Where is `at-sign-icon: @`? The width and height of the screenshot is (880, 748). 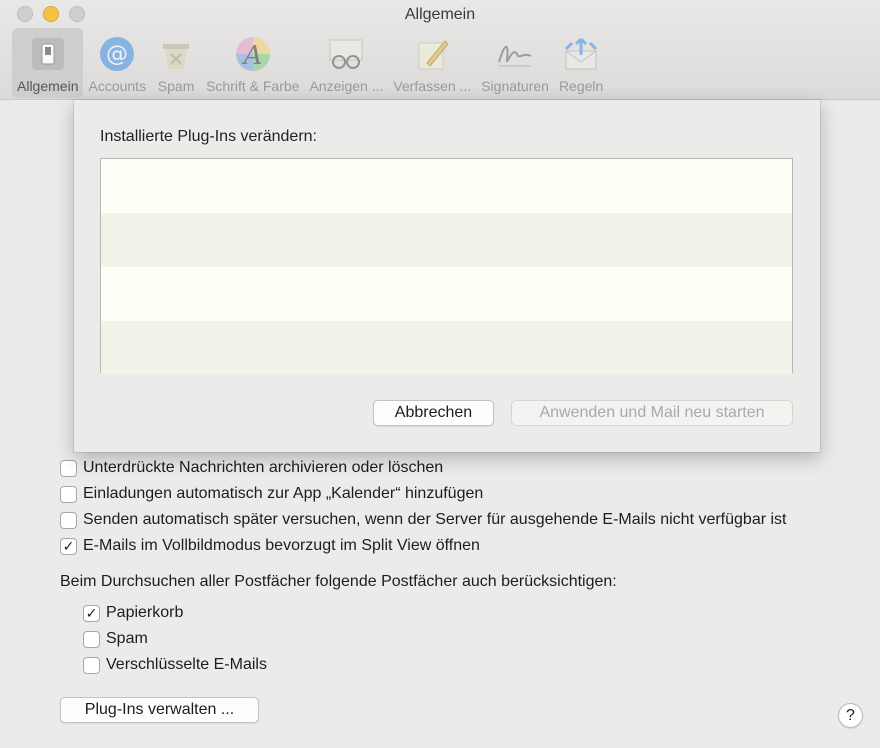 at-sign-icon: @ is located at coordinates (117, 54).